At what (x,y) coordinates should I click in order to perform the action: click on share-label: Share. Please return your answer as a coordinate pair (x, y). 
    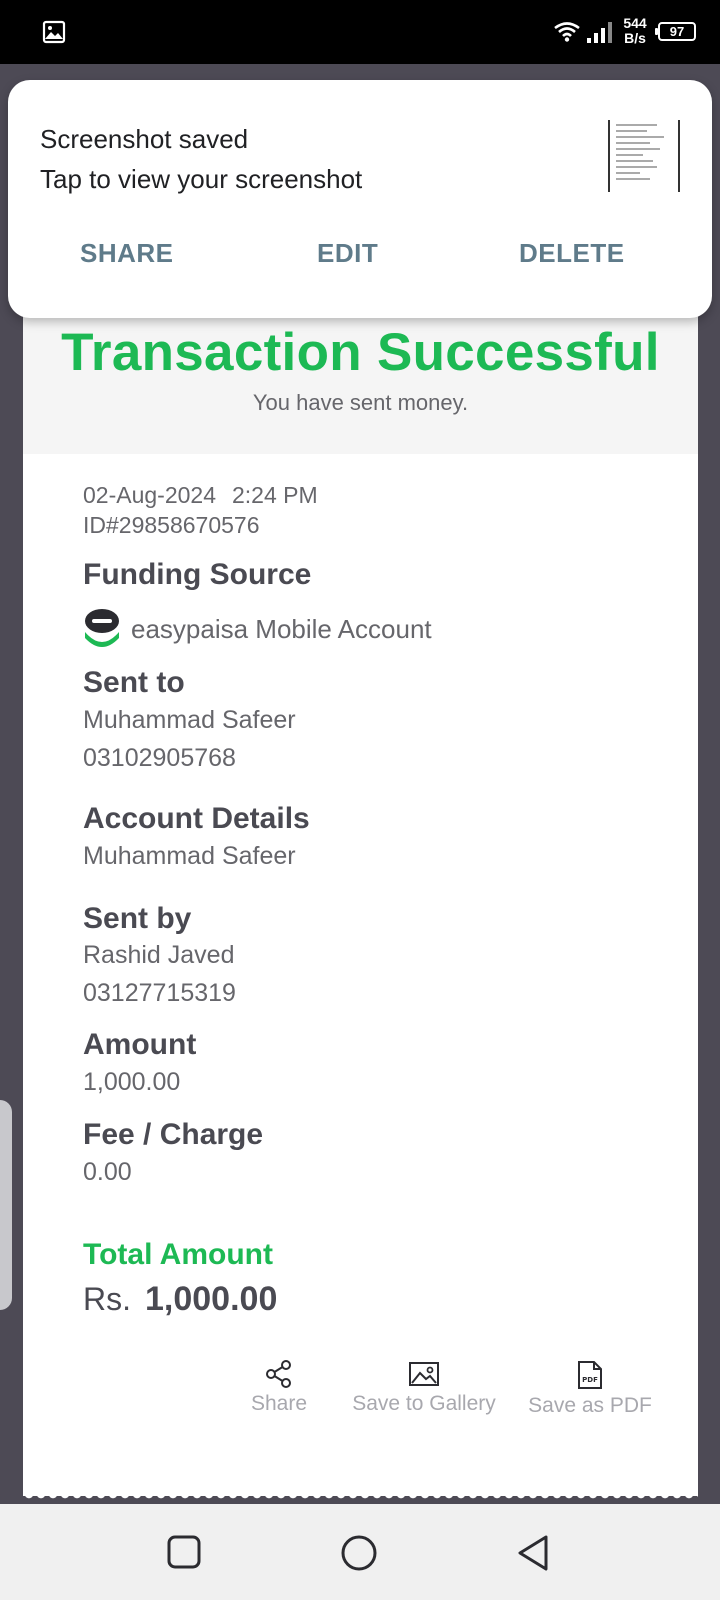
    Looking at the image, I should click on (279, 1403).